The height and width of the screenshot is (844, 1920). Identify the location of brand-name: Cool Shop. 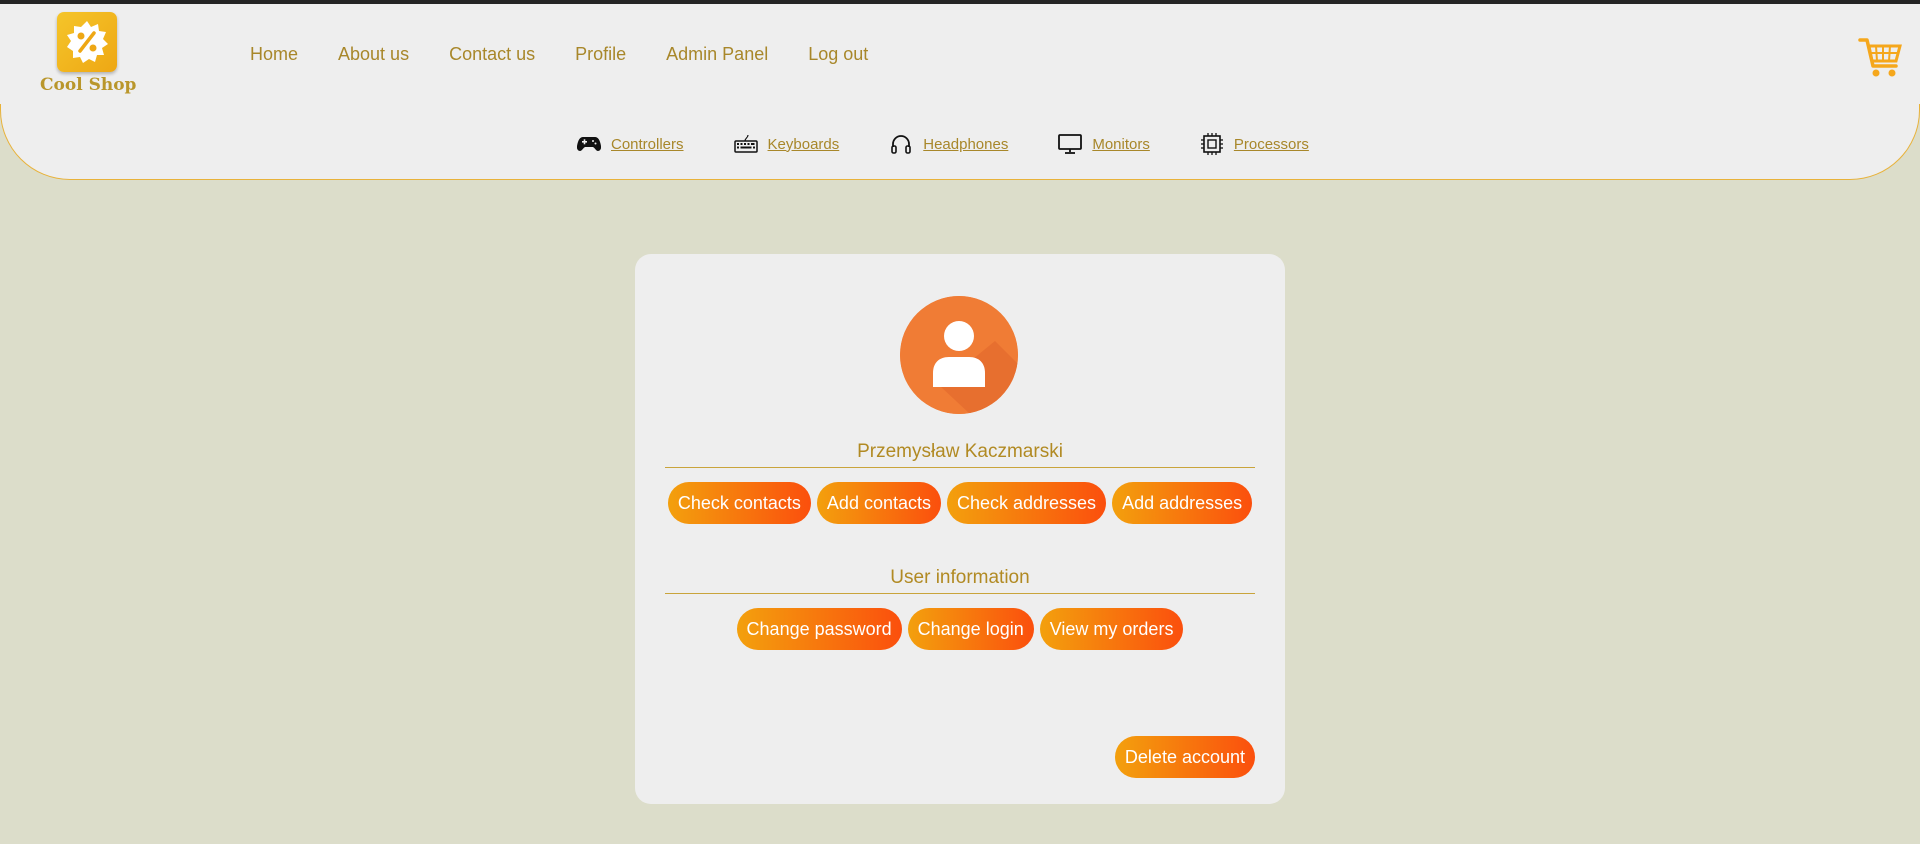
(88, 85).